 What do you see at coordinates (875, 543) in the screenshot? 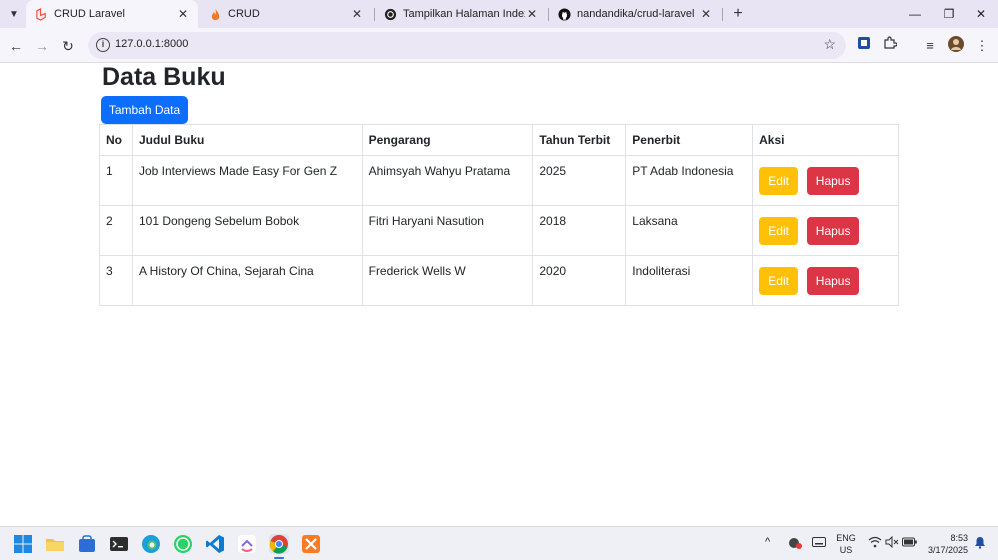
I see `wifi-icon` at bounding box center [875, 543].